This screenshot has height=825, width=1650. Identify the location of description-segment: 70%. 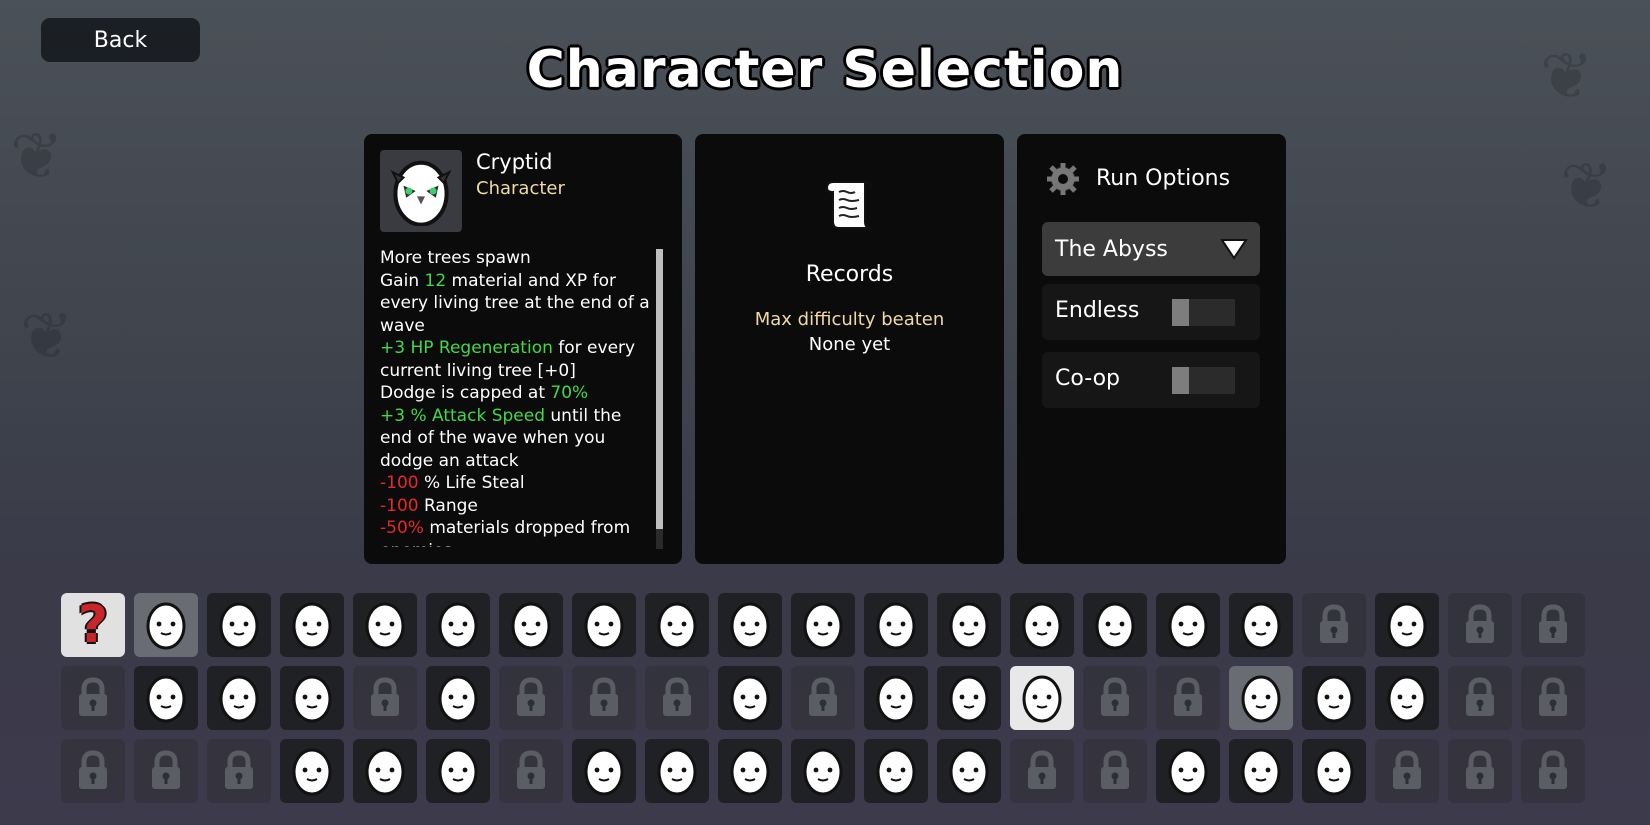
(569, 393).